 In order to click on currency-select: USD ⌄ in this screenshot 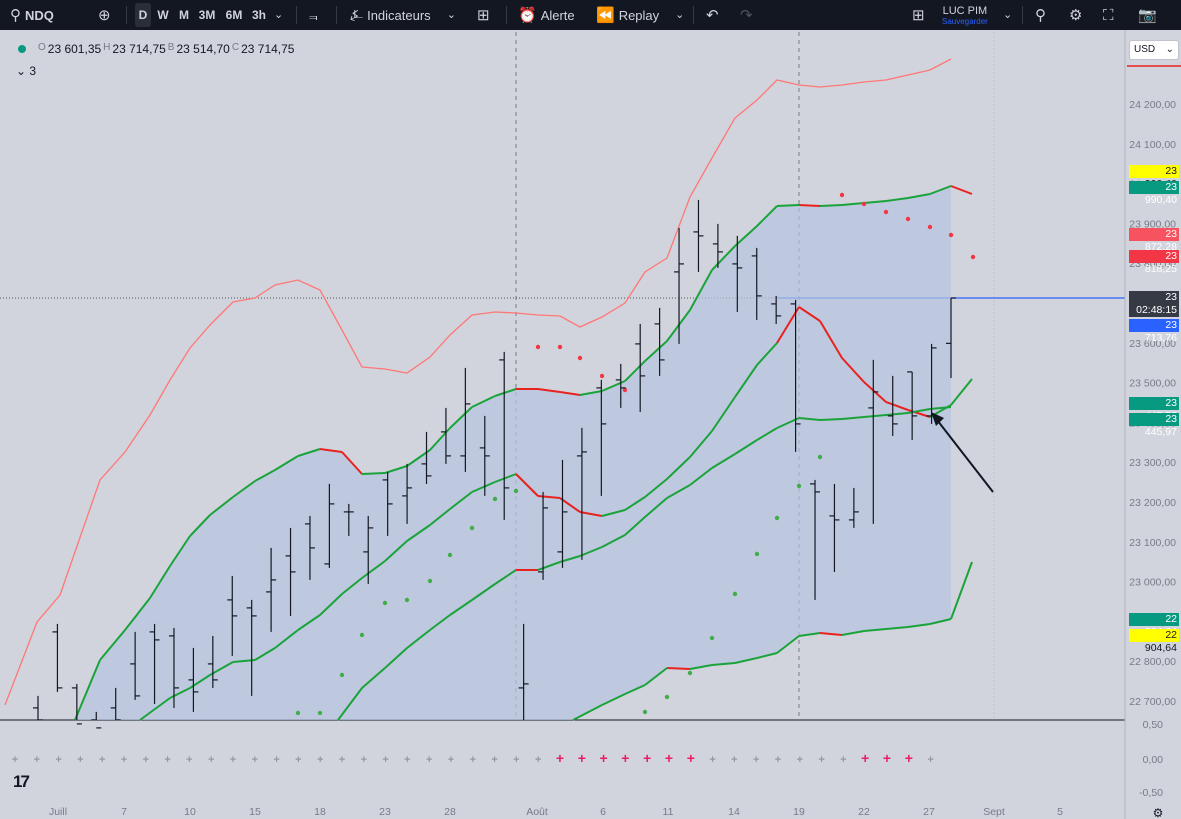, I will do `click(1154, 50)`.